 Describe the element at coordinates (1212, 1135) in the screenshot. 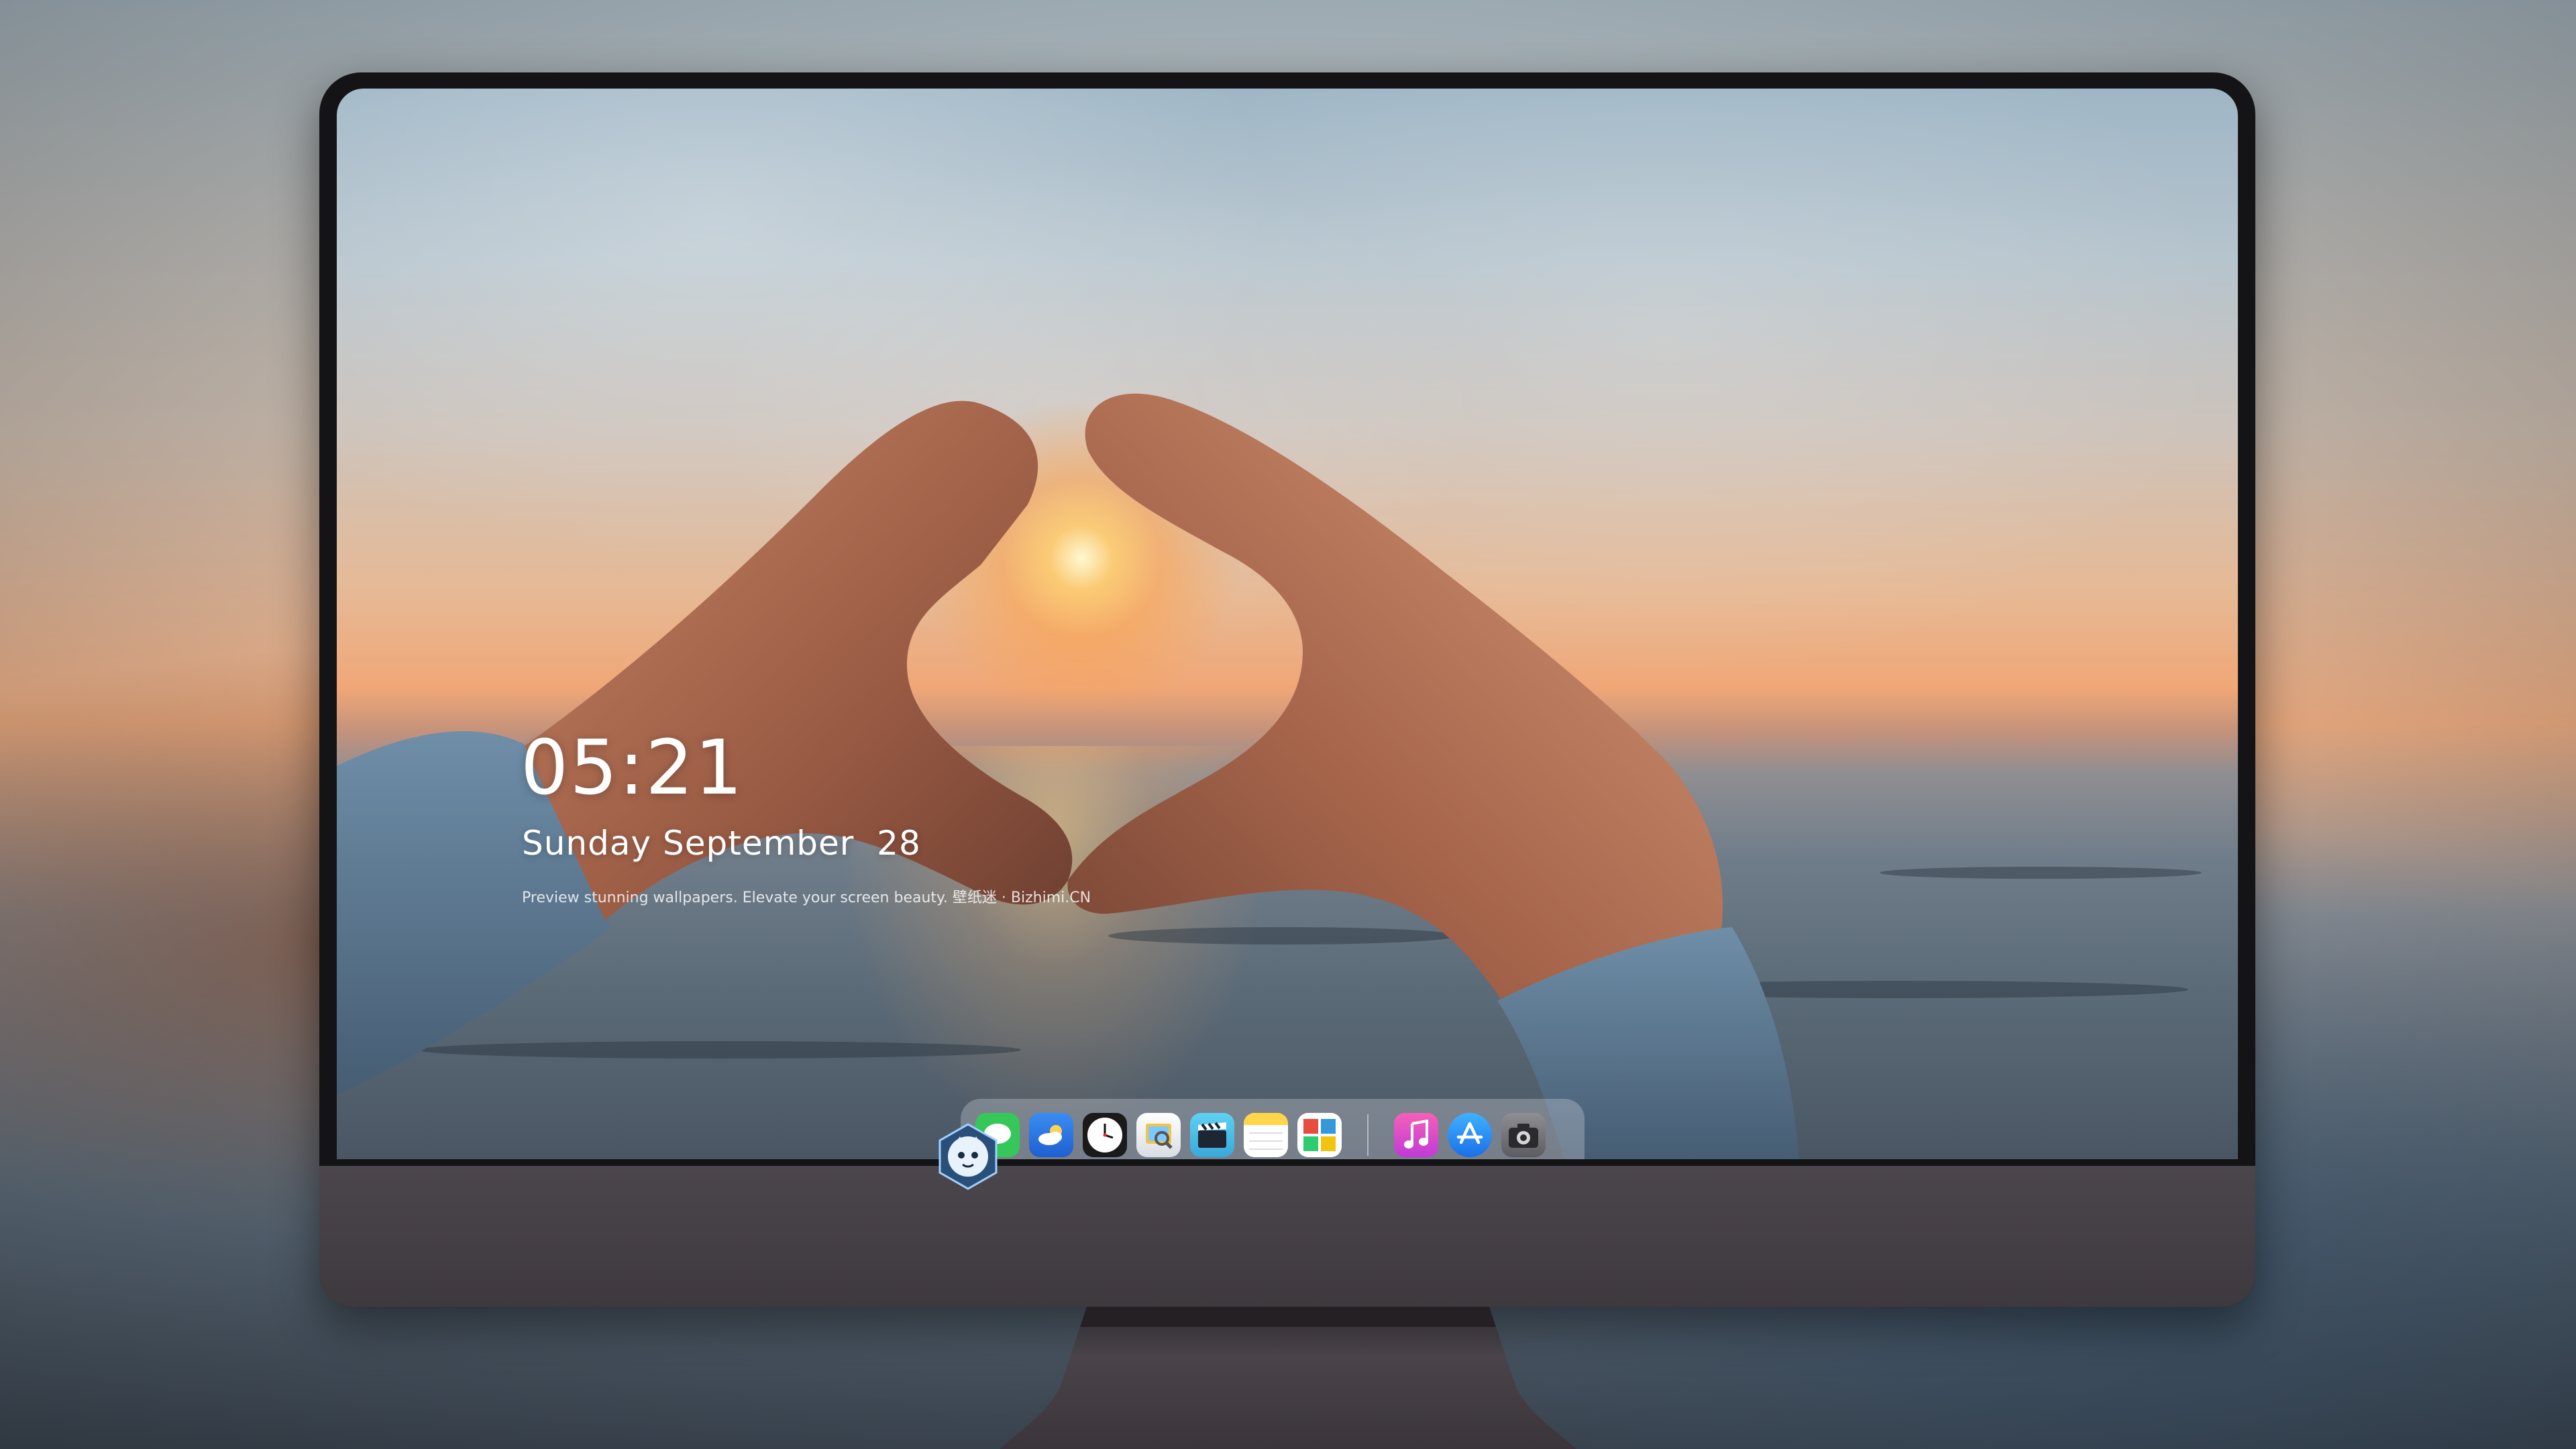

I see `clapperboard-icon` at that location.